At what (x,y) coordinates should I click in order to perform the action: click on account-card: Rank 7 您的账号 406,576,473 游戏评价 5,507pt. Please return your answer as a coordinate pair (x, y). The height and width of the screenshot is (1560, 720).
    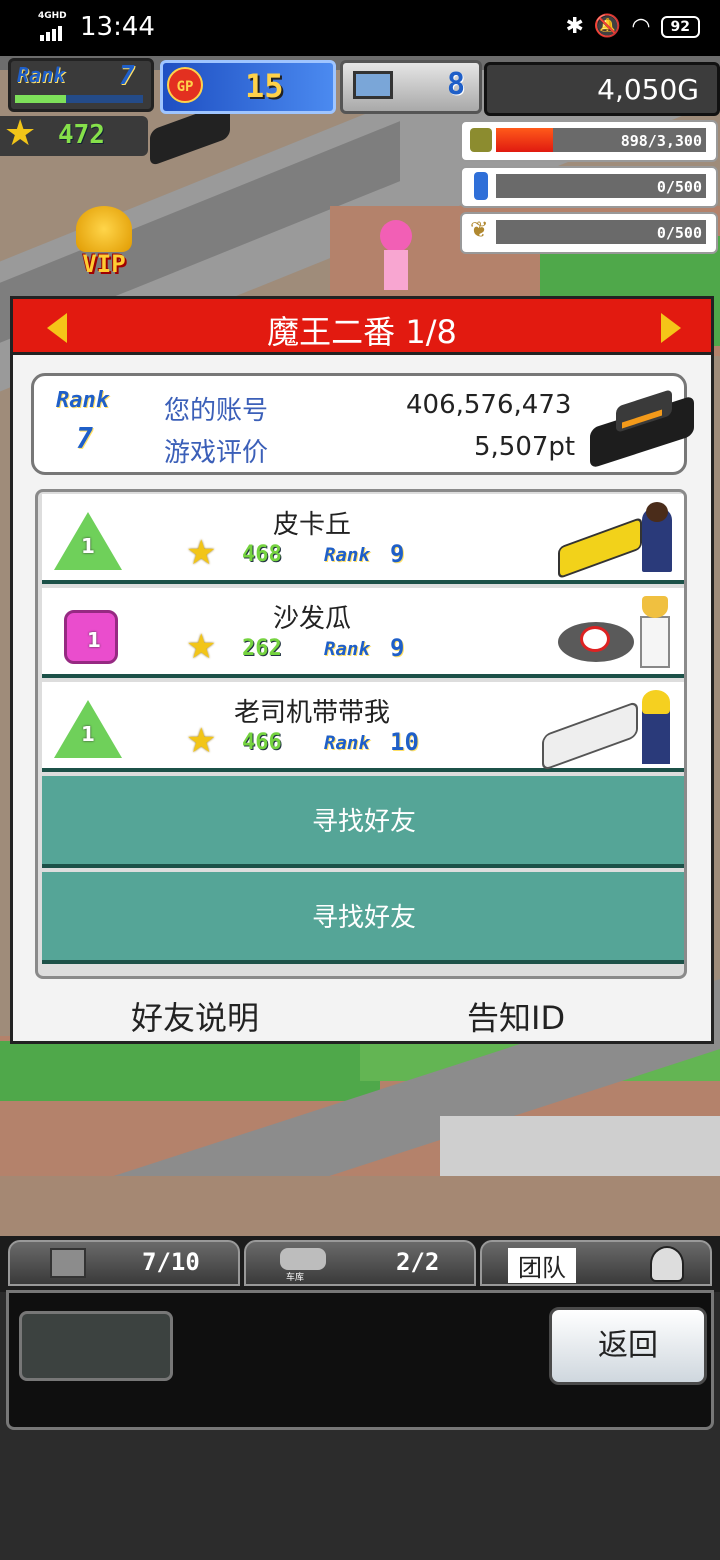
    Looking at the image, I should click on (362, 424).